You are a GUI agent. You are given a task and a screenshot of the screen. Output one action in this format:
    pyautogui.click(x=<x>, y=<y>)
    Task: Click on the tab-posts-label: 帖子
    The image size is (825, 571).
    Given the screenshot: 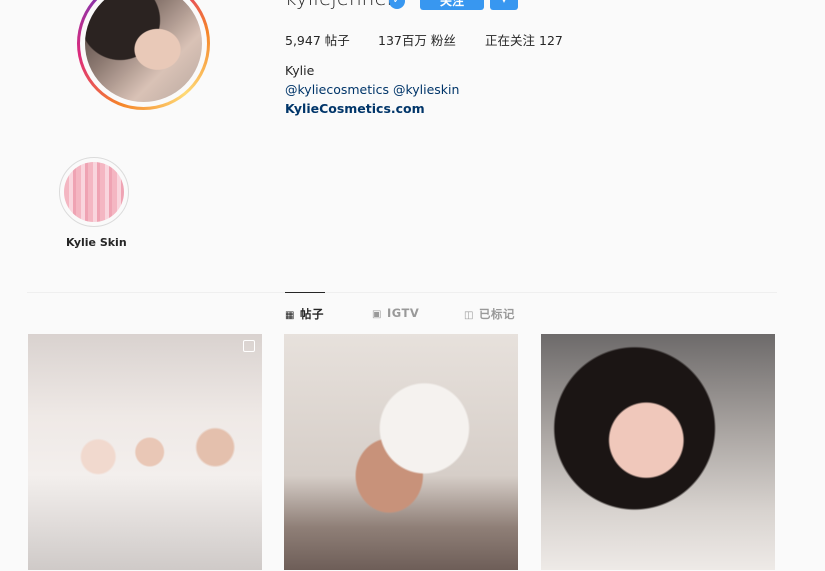 What is the action you would take?
    pyautogui.click(x=311, y=314)
    